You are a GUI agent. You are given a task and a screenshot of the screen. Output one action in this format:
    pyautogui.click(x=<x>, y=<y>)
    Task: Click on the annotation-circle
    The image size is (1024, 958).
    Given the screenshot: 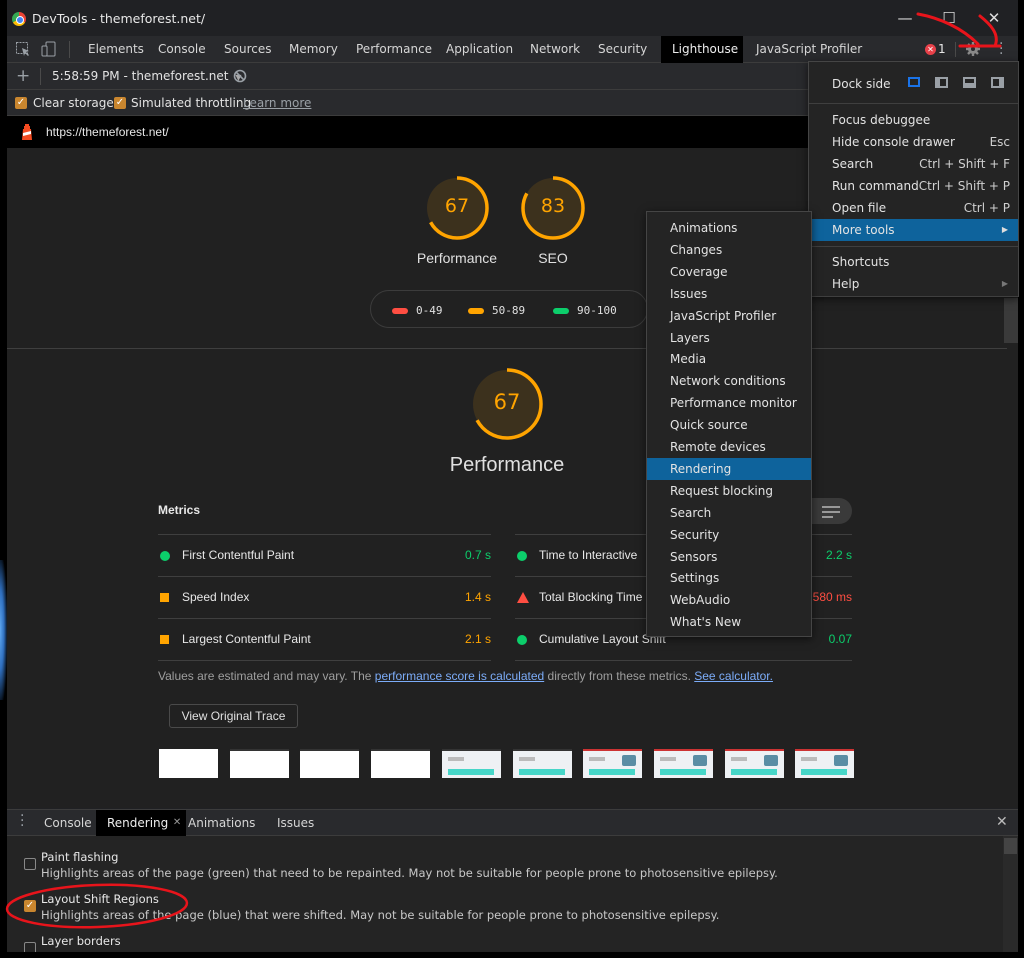 What is the action you would take?
    pyautogui.click(x=97, y=906)
    